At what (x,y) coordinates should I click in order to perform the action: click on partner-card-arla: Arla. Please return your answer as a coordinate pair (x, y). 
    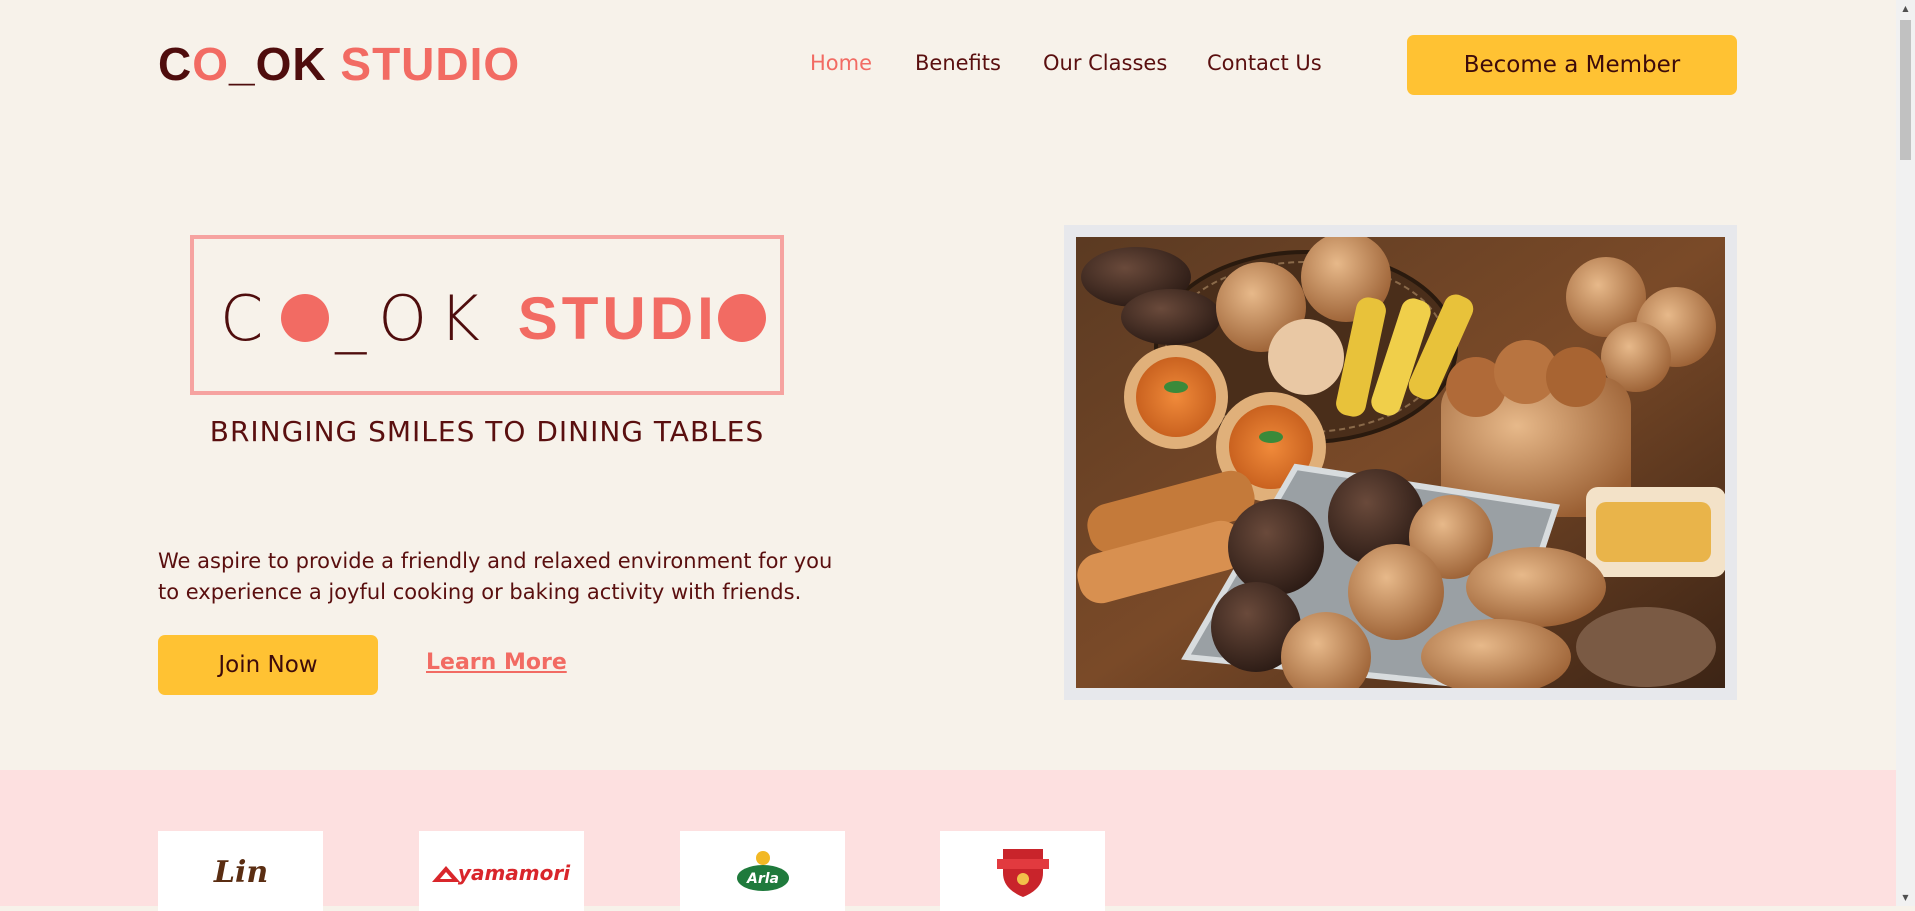
    Looking at the image, I should click on (762, 871).